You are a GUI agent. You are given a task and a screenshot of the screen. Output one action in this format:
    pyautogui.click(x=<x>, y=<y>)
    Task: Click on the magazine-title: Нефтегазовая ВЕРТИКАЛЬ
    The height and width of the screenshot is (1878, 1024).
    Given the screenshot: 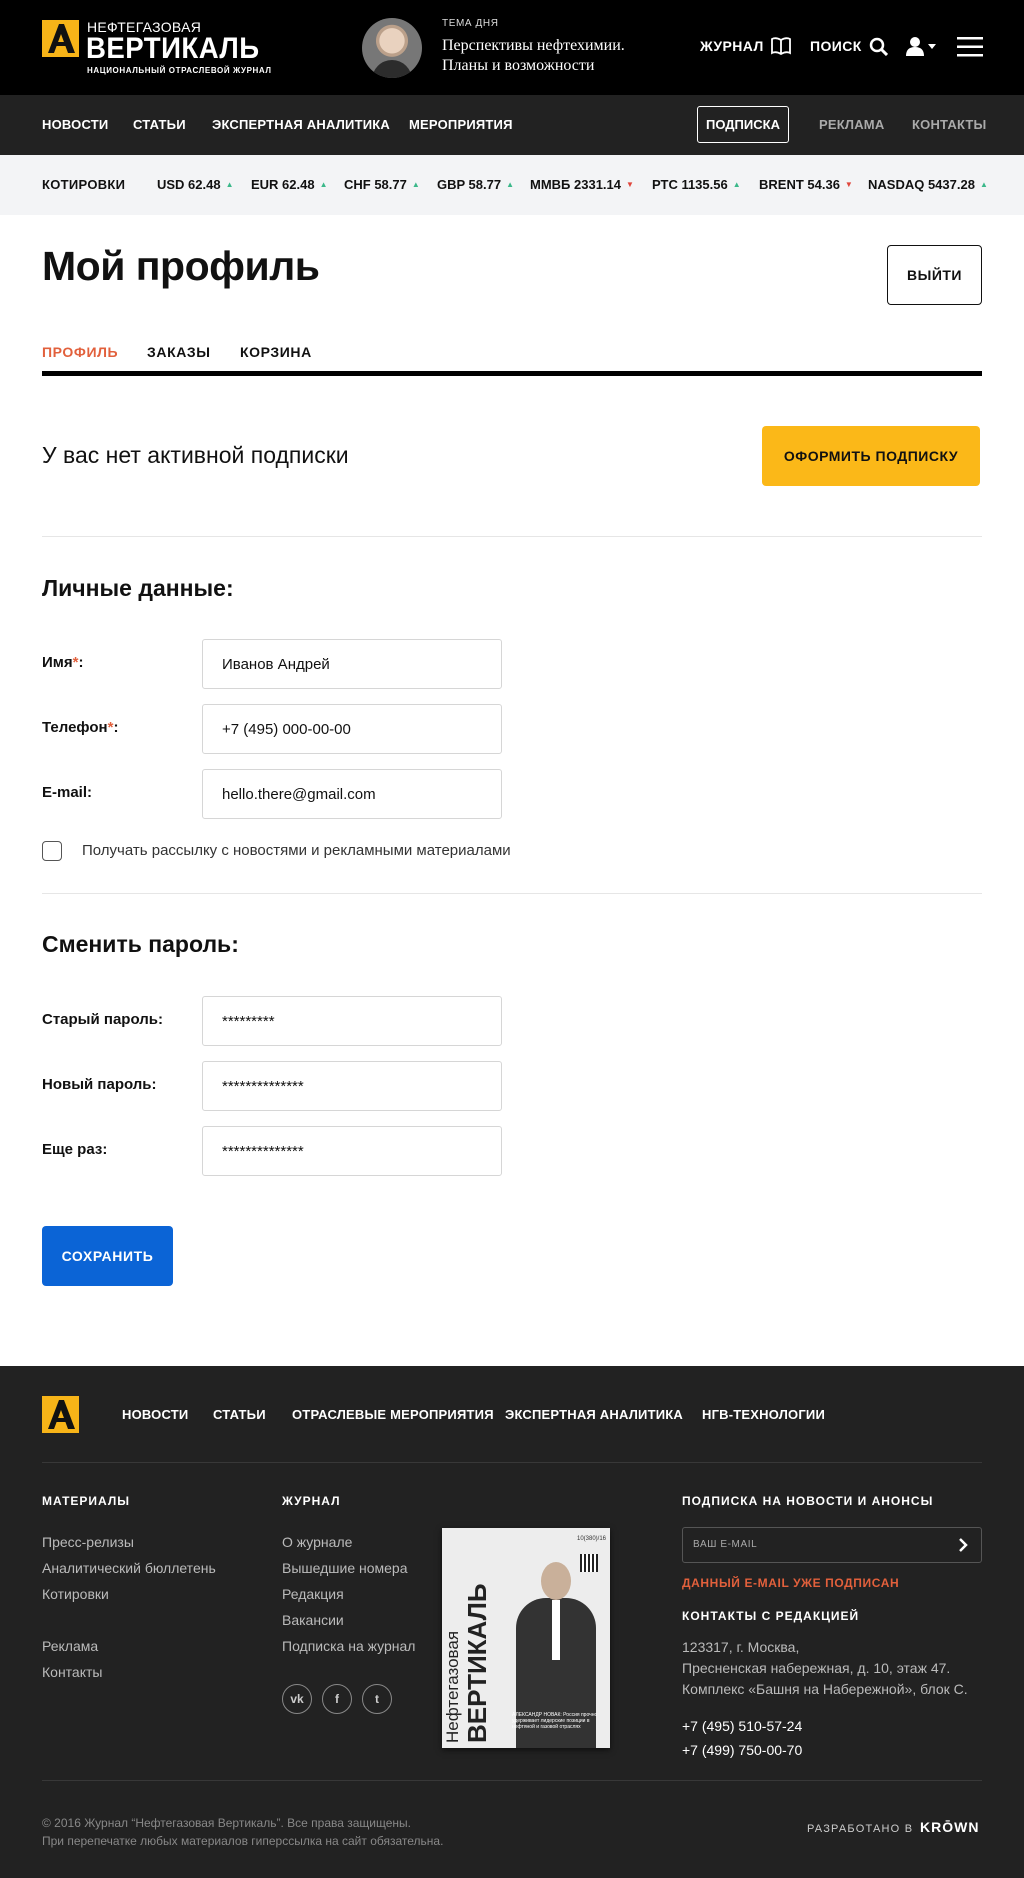 What is the action you would take?
    pyautogui.click(x=467, y=1663)
    